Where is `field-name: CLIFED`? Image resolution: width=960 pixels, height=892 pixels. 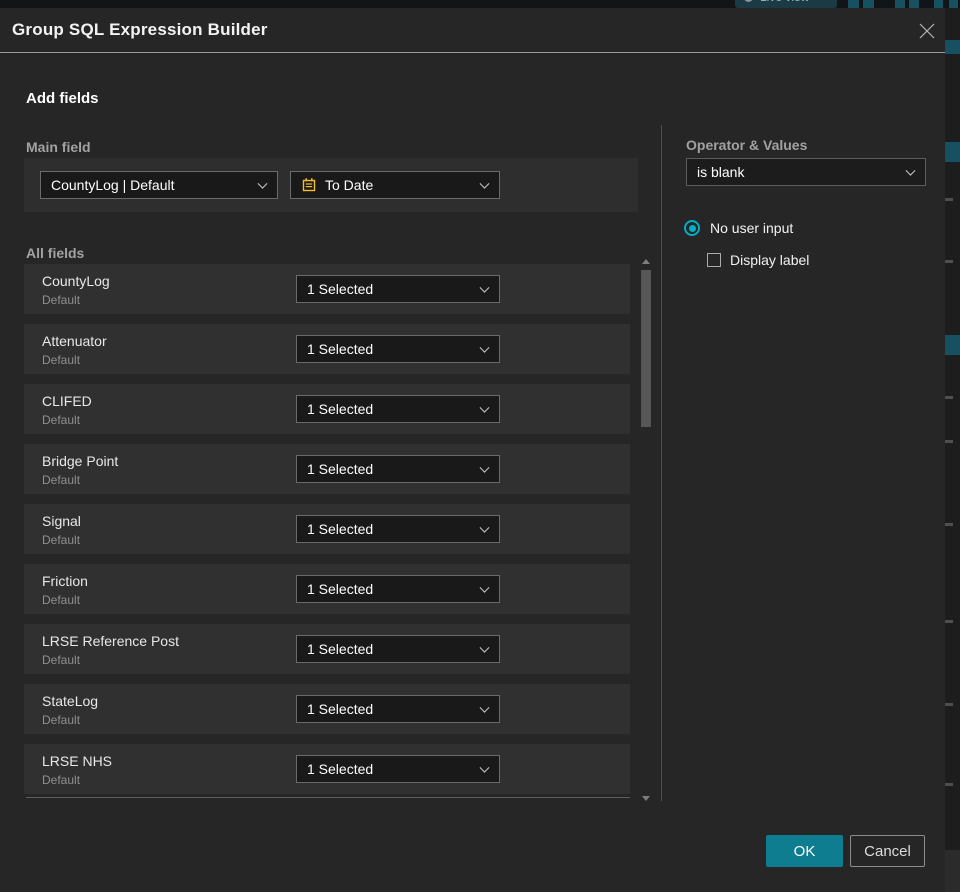 field-name: CLIFED is located at coordinates (67, 401).